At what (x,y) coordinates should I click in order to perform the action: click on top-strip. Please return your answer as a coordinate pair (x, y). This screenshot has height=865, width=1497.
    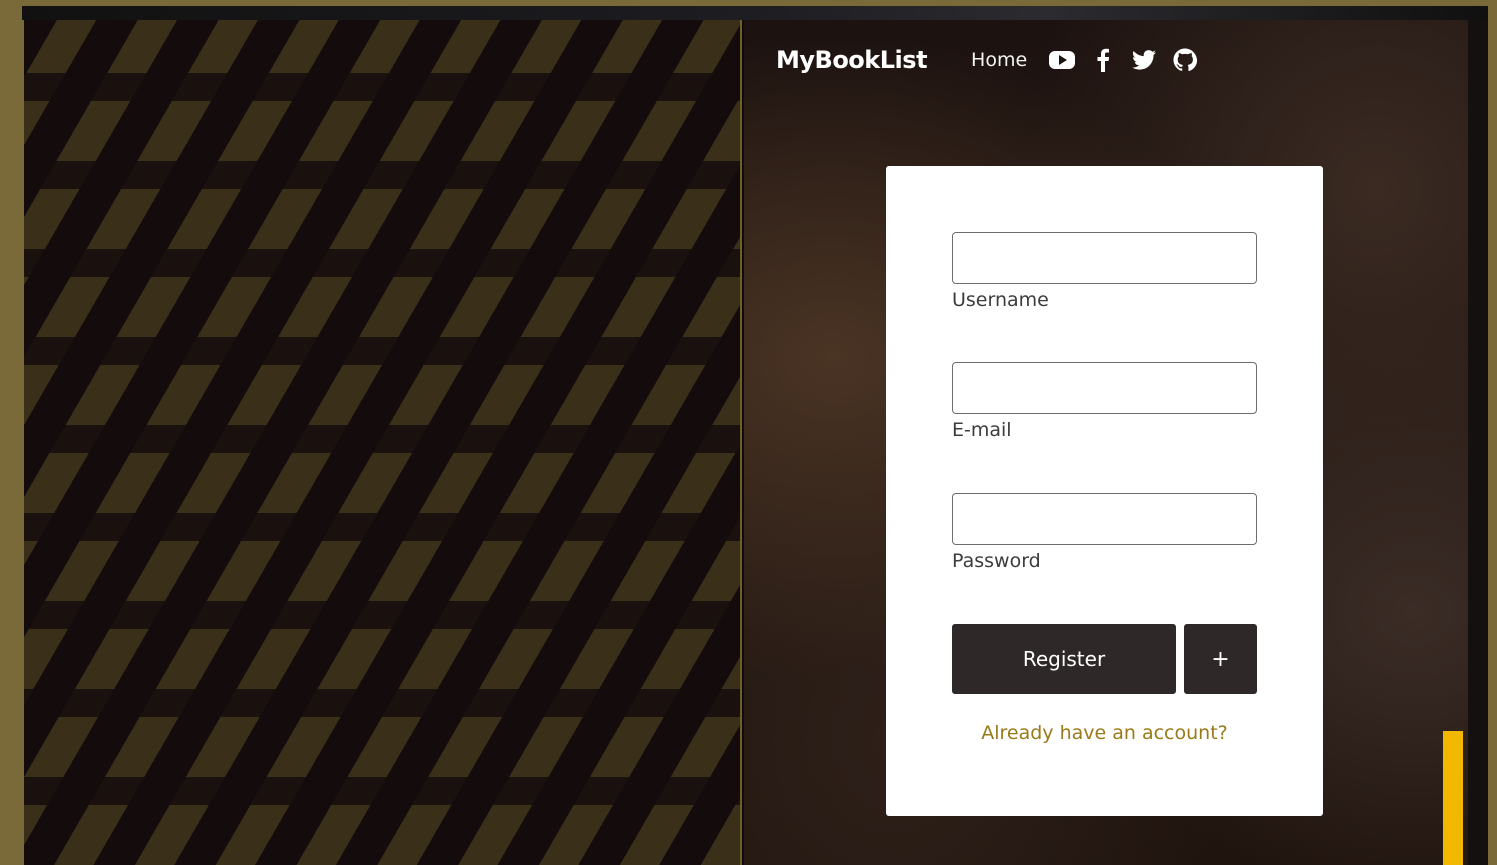
    Looking at the image, I should click on (755, 13).